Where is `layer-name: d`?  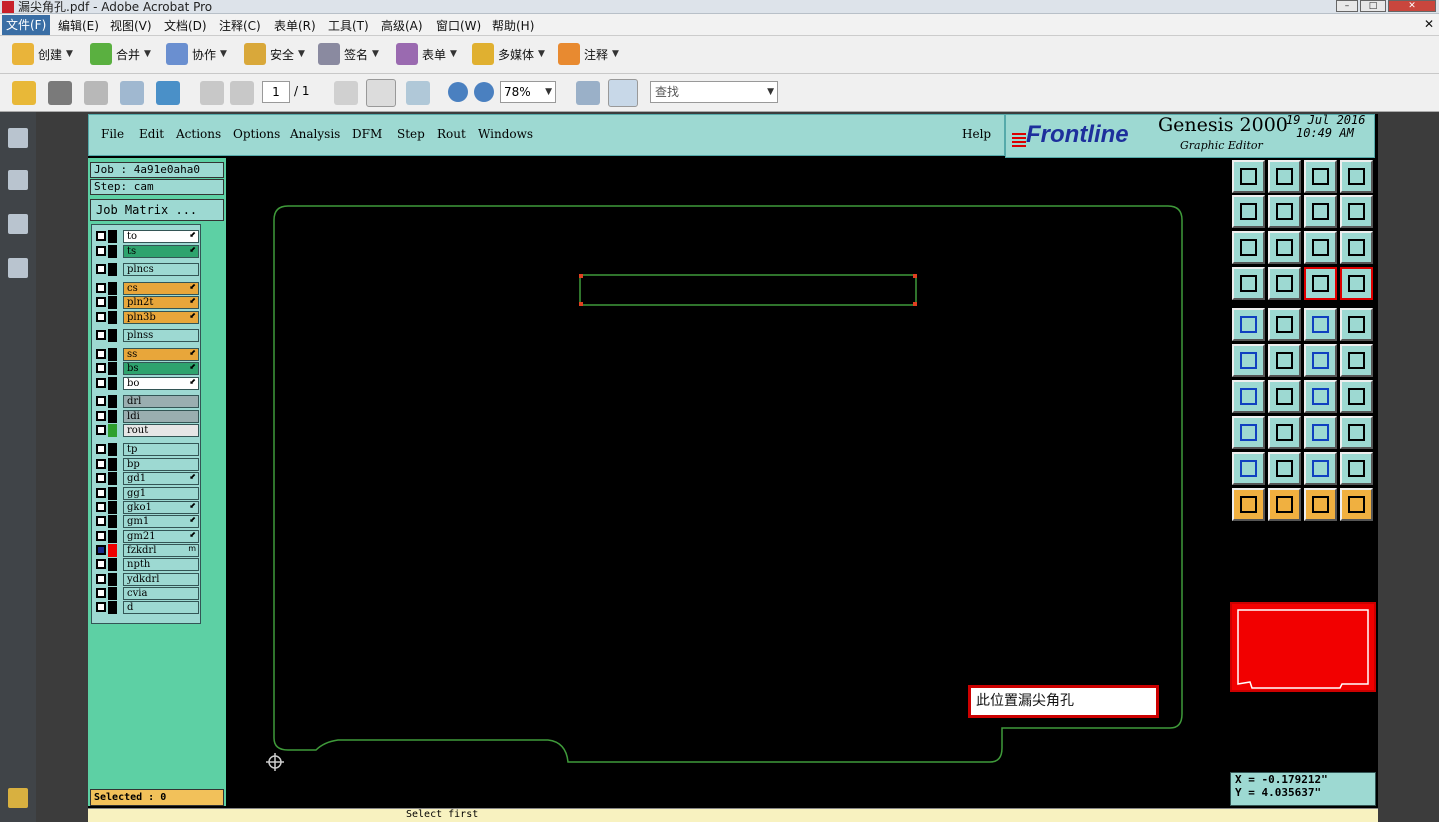
layer-name: d is located at coordinates (161, 607).